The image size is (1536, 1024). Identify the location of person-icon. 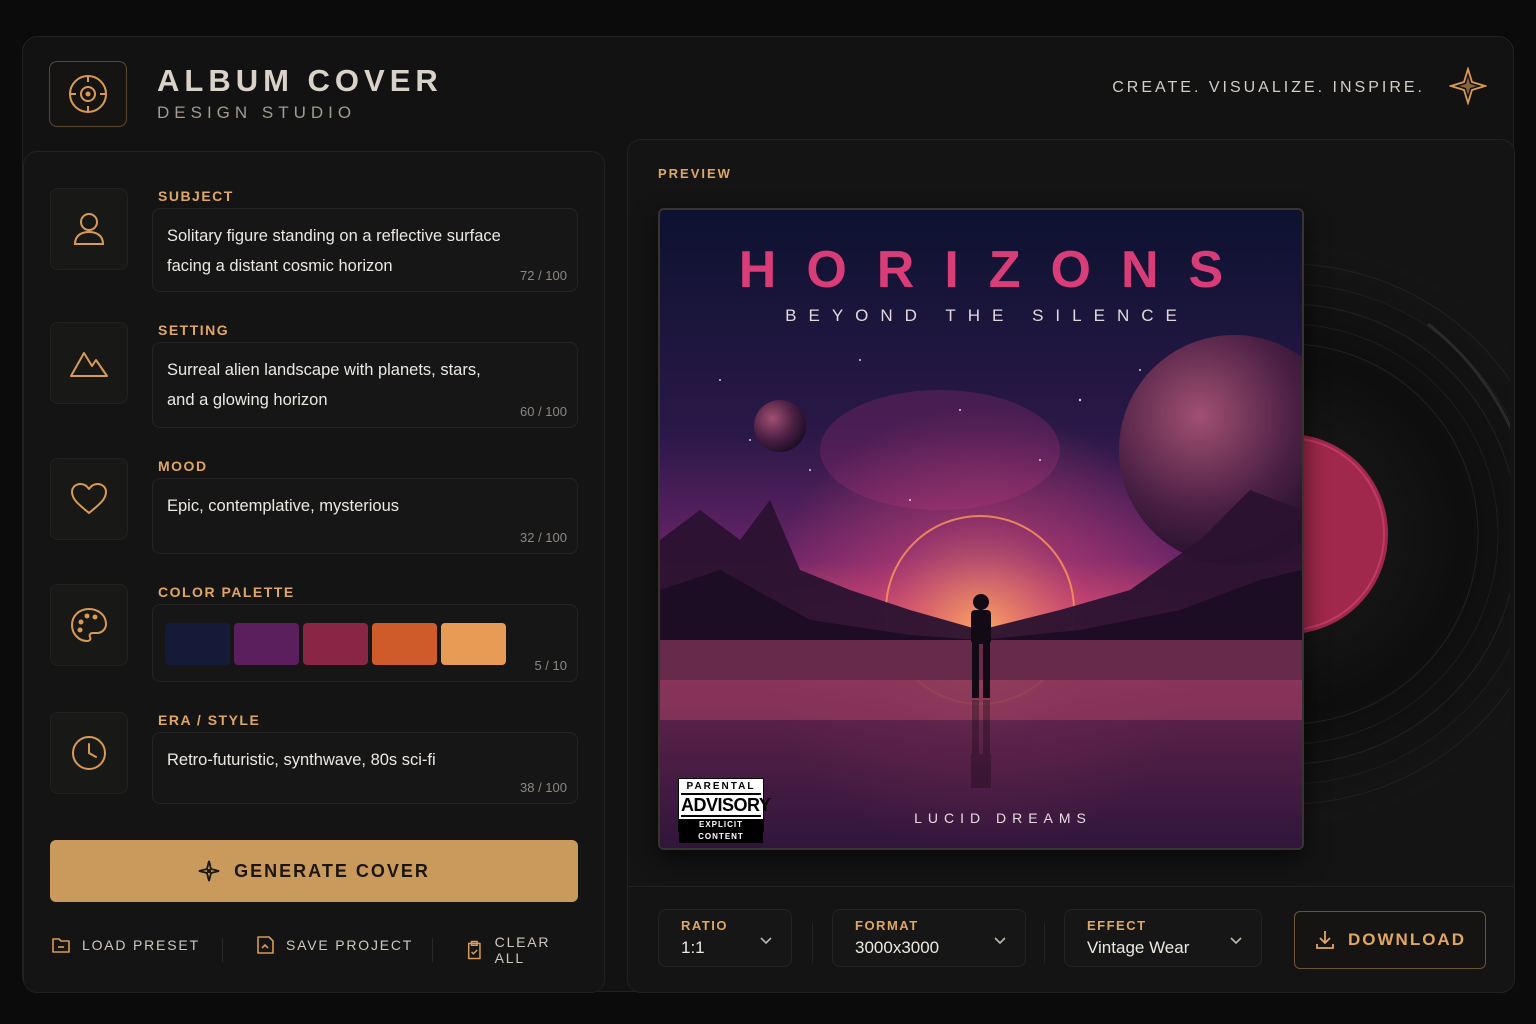
(89, 229).